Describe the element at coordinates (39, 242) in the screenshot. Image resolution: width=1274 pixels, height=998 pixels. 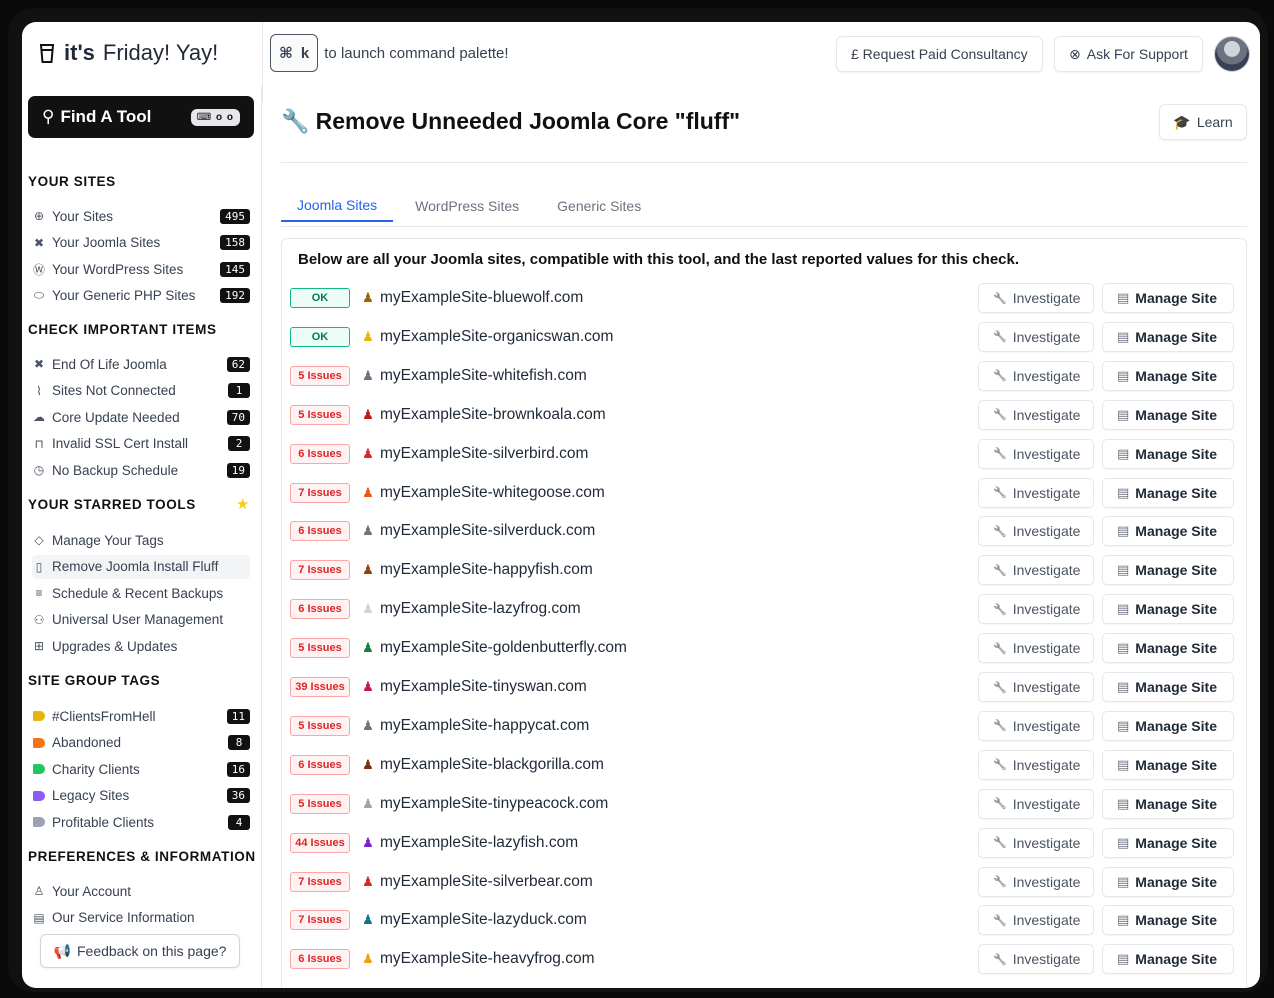
I see `joomla-icon: ✖` at that location.